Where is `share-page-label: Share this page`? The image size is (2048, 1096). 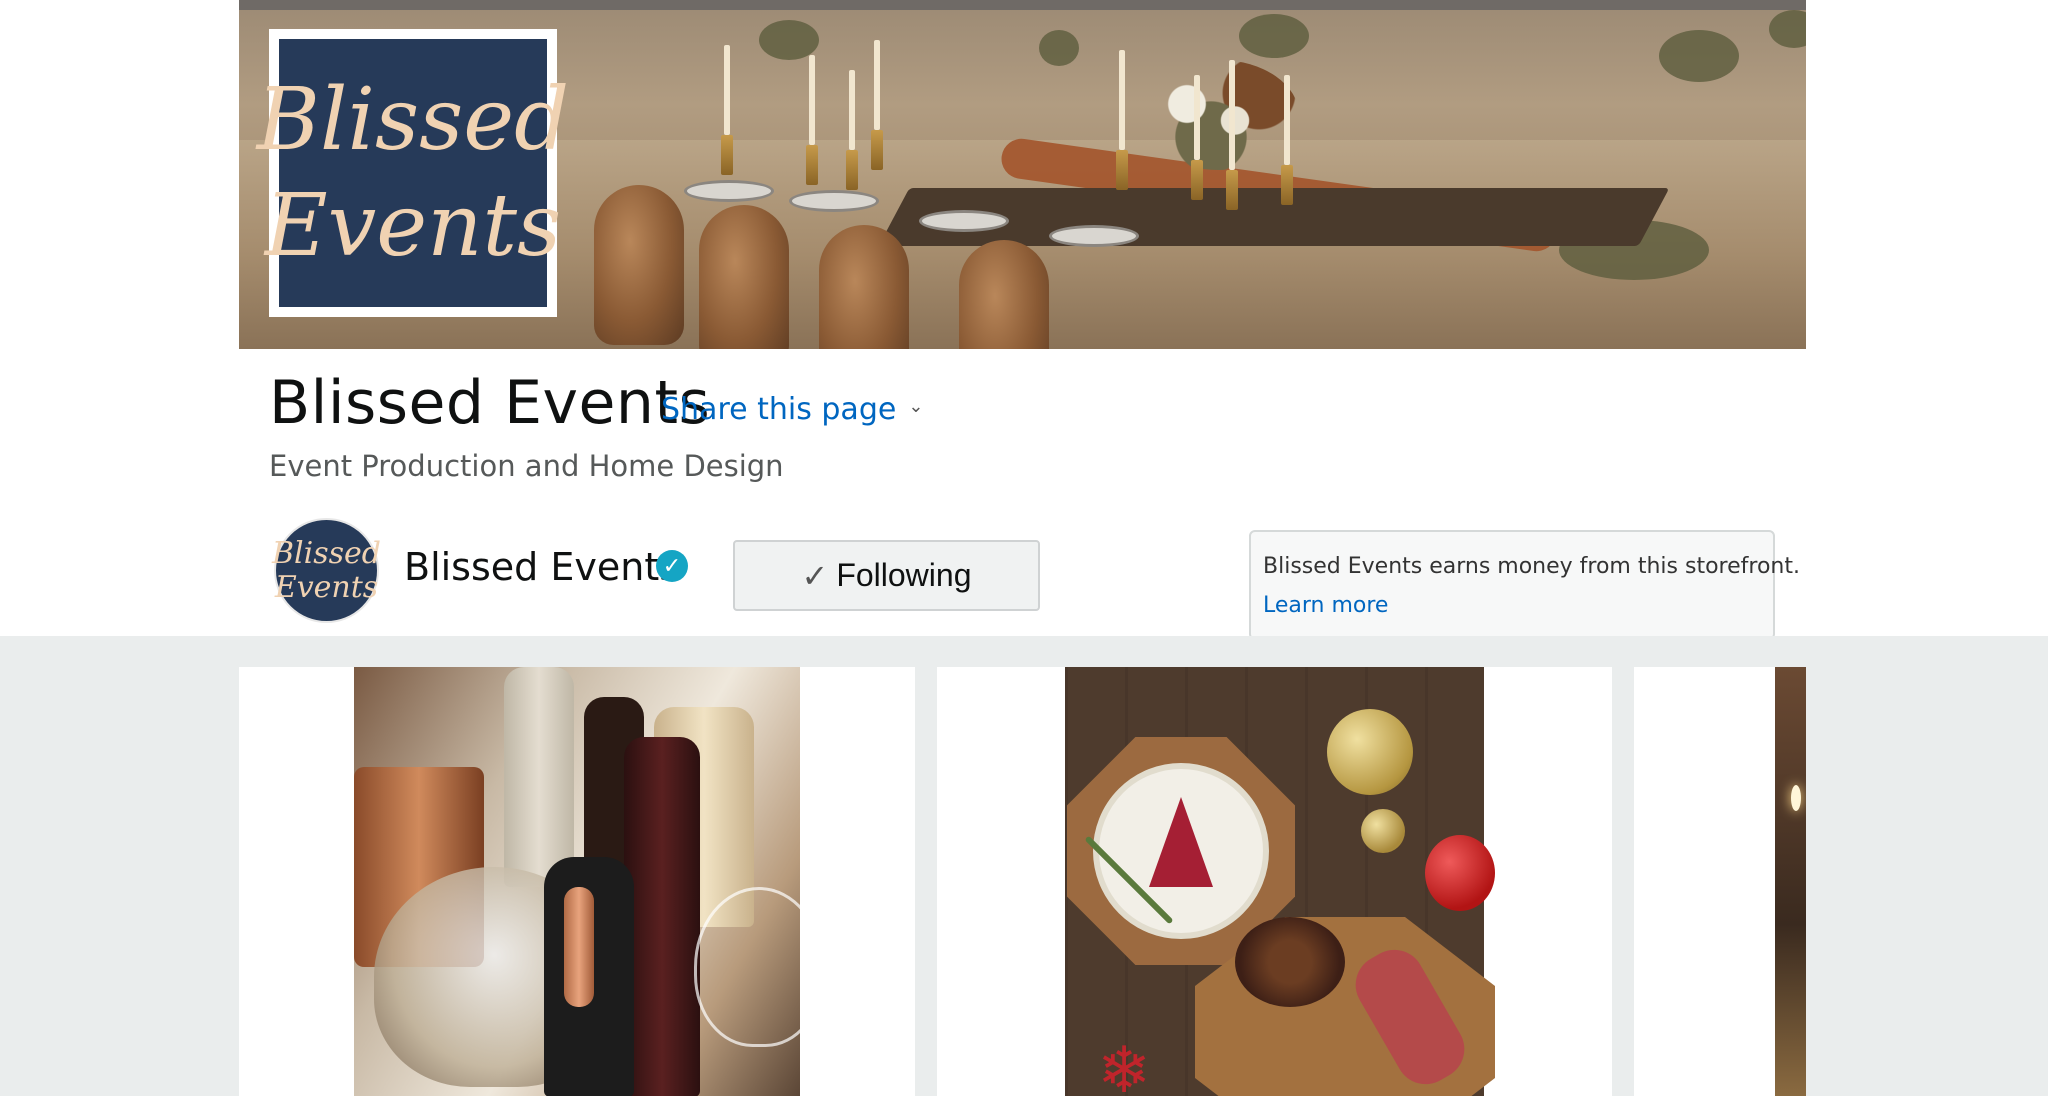
share-page-label: Share this page is located at coordinates (779, 409).